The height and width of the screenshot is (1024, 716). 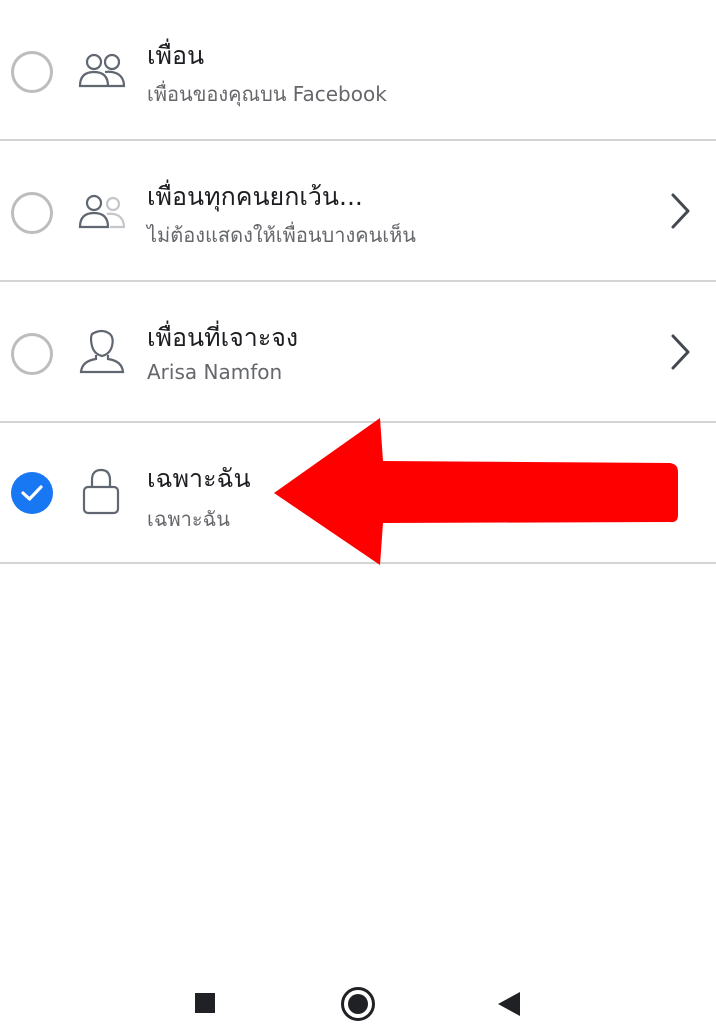 What do you see at coordinates (176, 55) in the screenshot?
I see `option-title: เพื่อน` at bounding box center [176, 55].